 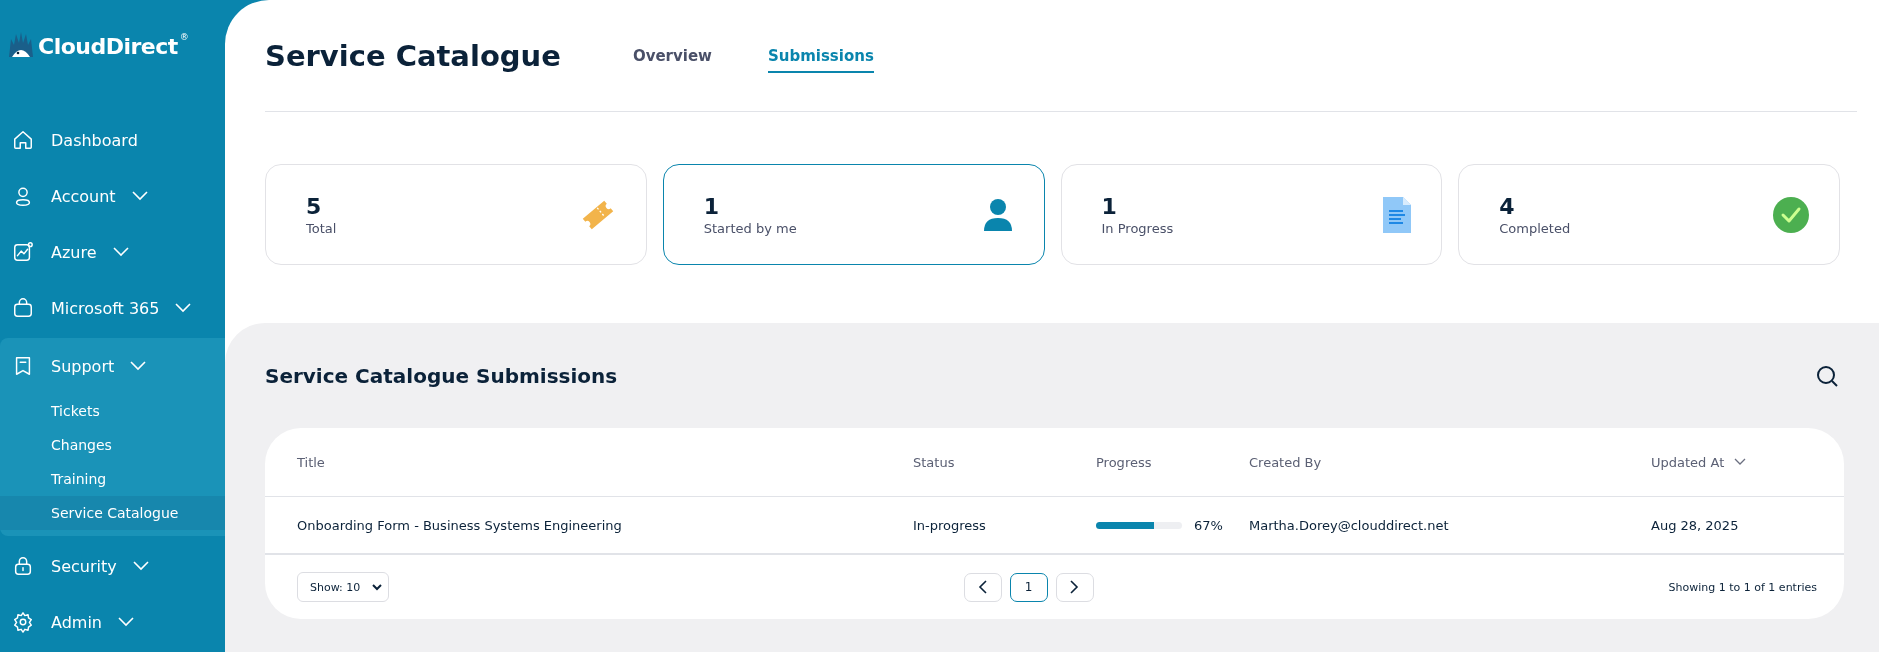 What do you see at coordinates (108, 46) in the screenshot?
I see `logo-text: CloudDirect` at bounding box center [108, 46].